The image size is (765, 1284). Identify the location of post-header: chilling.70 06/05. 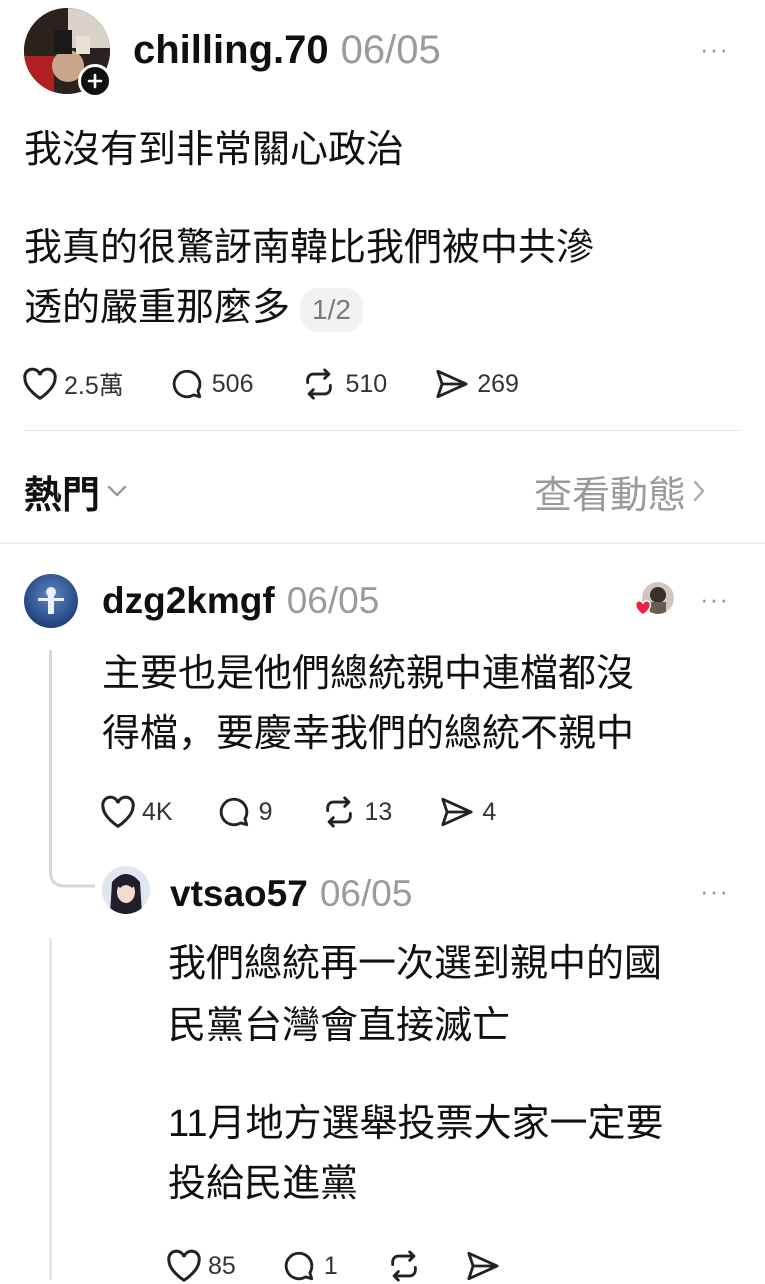
(287, 50).